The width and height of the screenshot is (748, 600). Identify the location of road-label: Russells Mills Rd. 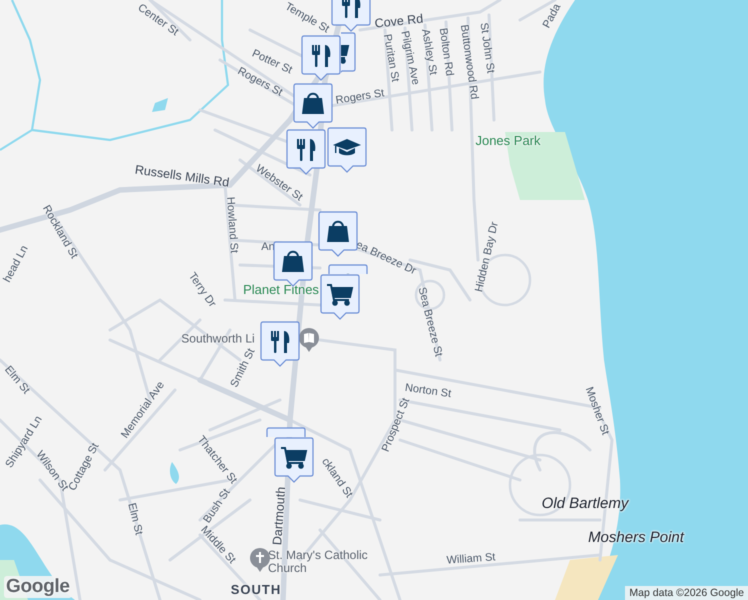
(182, 177).